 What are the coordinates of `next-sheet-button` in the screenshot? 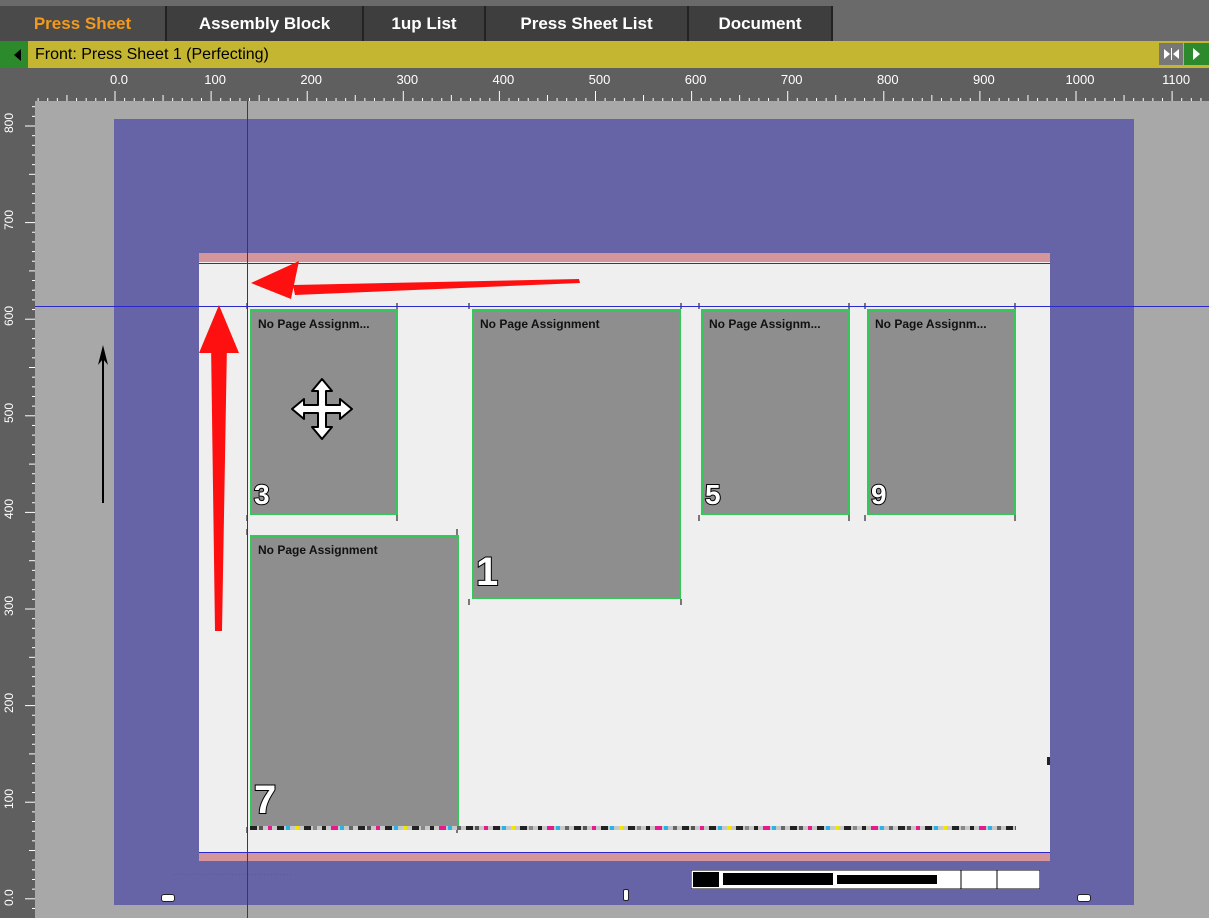 It's located at (1196, 54).